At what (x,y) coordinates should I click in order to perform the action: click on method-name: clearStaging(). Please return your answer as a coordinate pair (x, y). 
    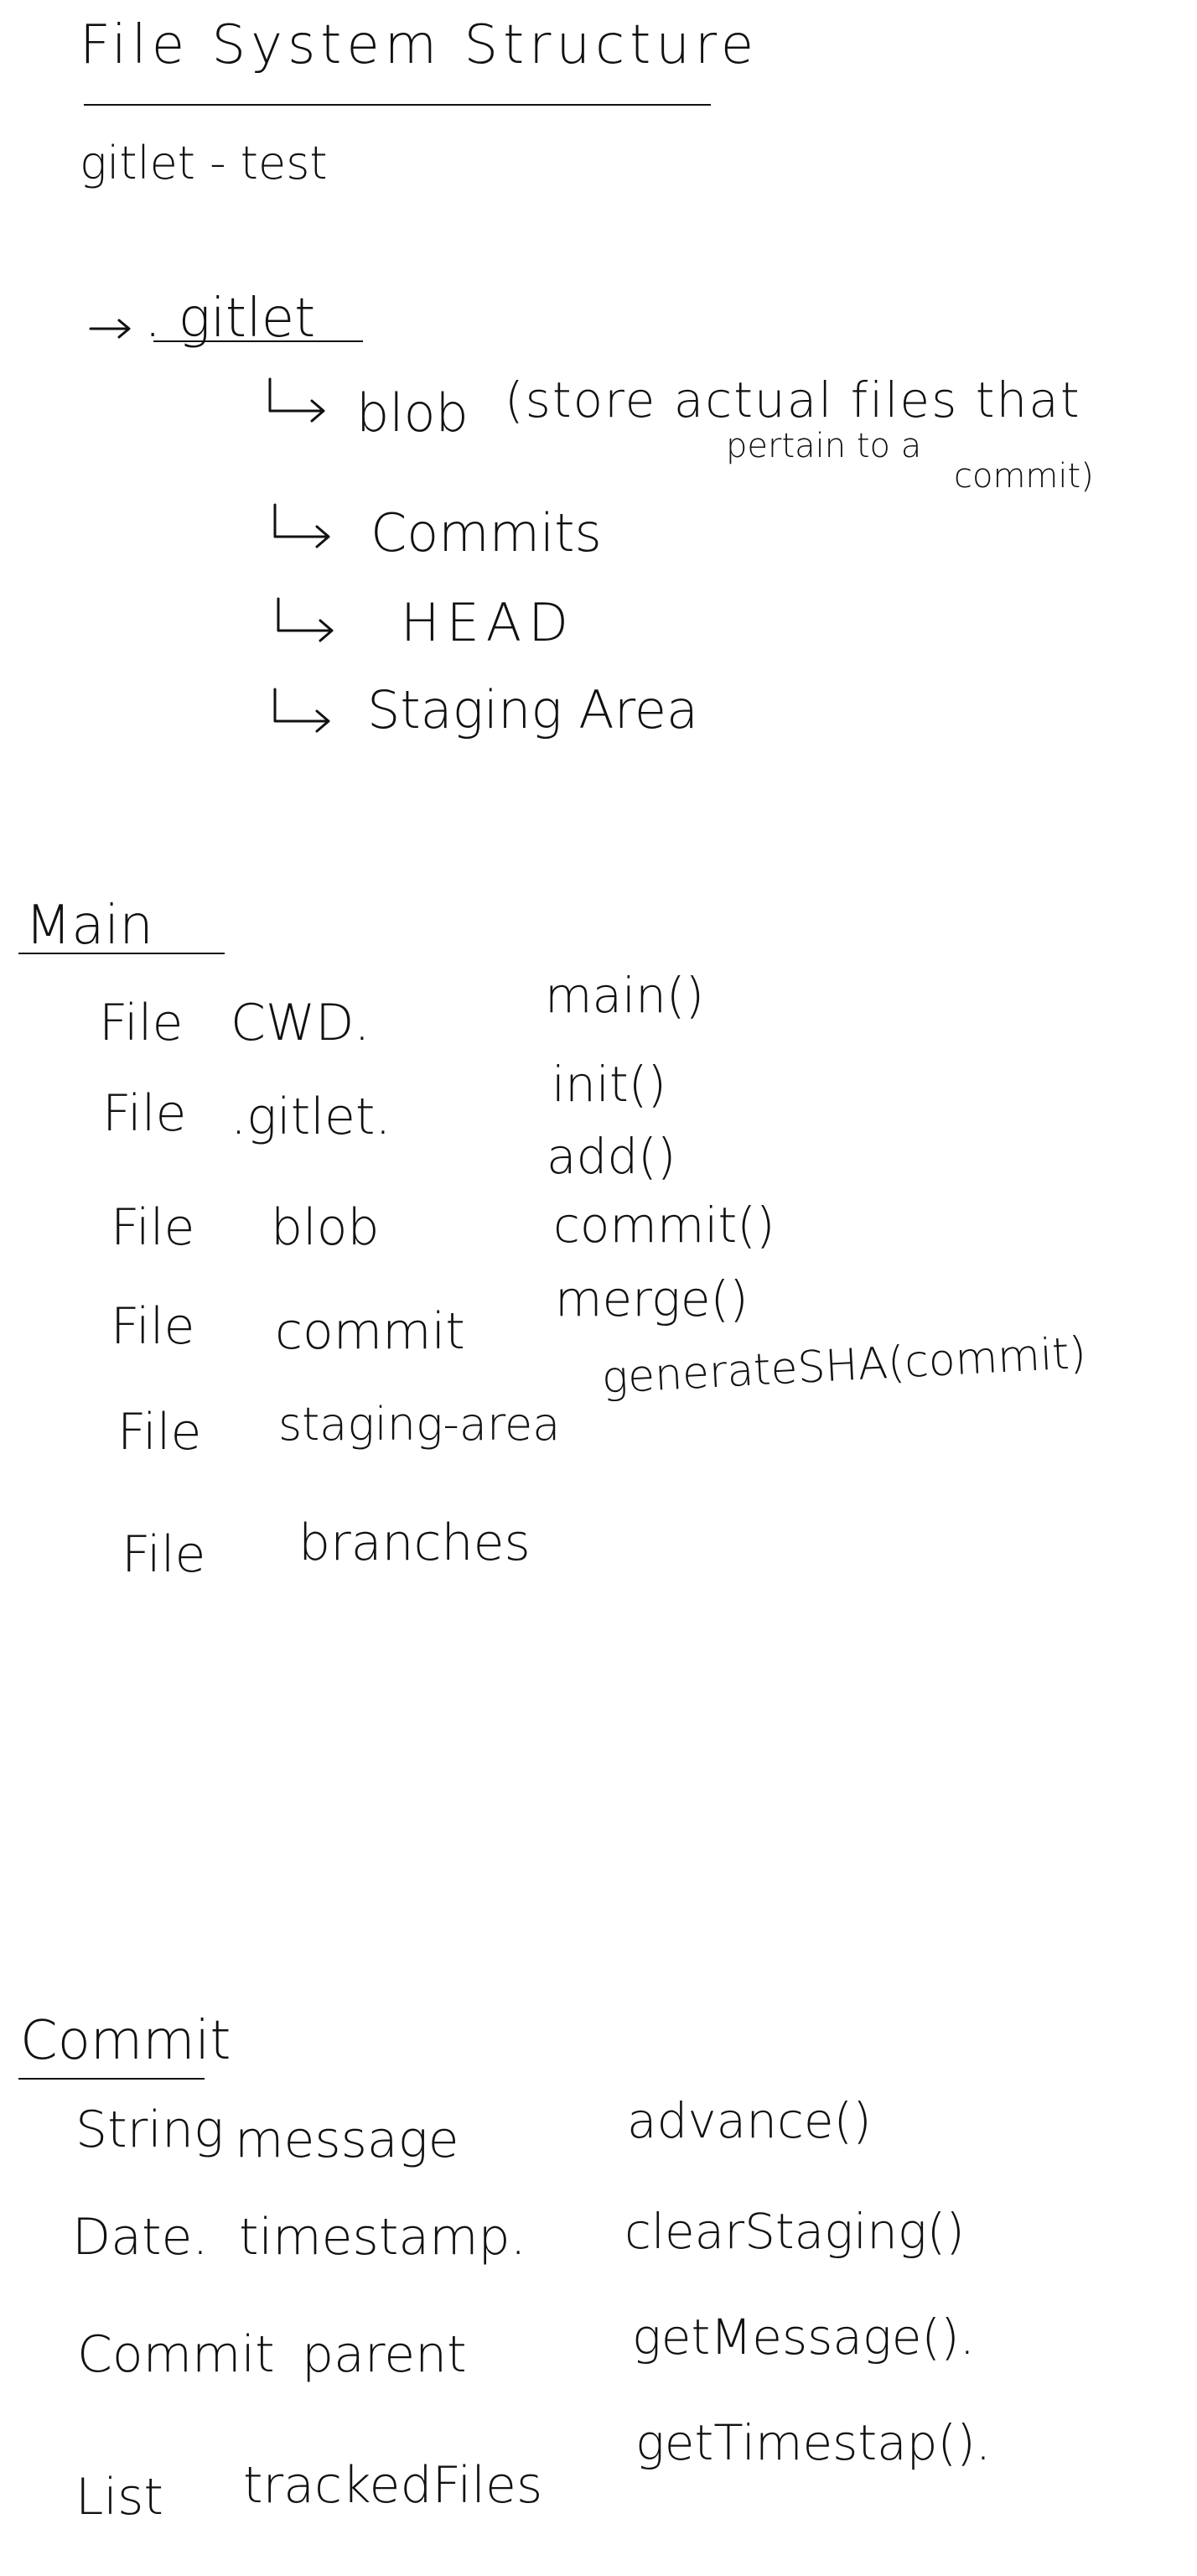
    Looking at the image, I should click on (794, 2231).